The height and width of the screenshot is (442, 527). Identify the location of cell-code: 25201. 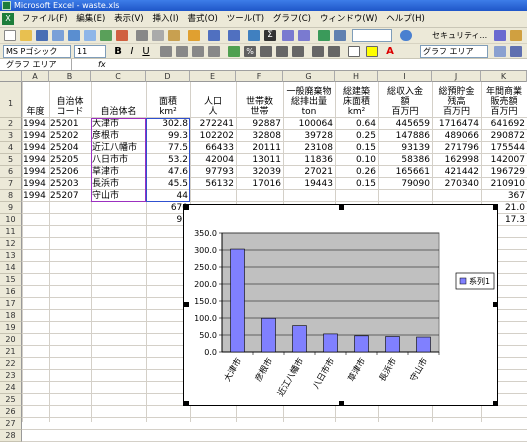
(69, 124).